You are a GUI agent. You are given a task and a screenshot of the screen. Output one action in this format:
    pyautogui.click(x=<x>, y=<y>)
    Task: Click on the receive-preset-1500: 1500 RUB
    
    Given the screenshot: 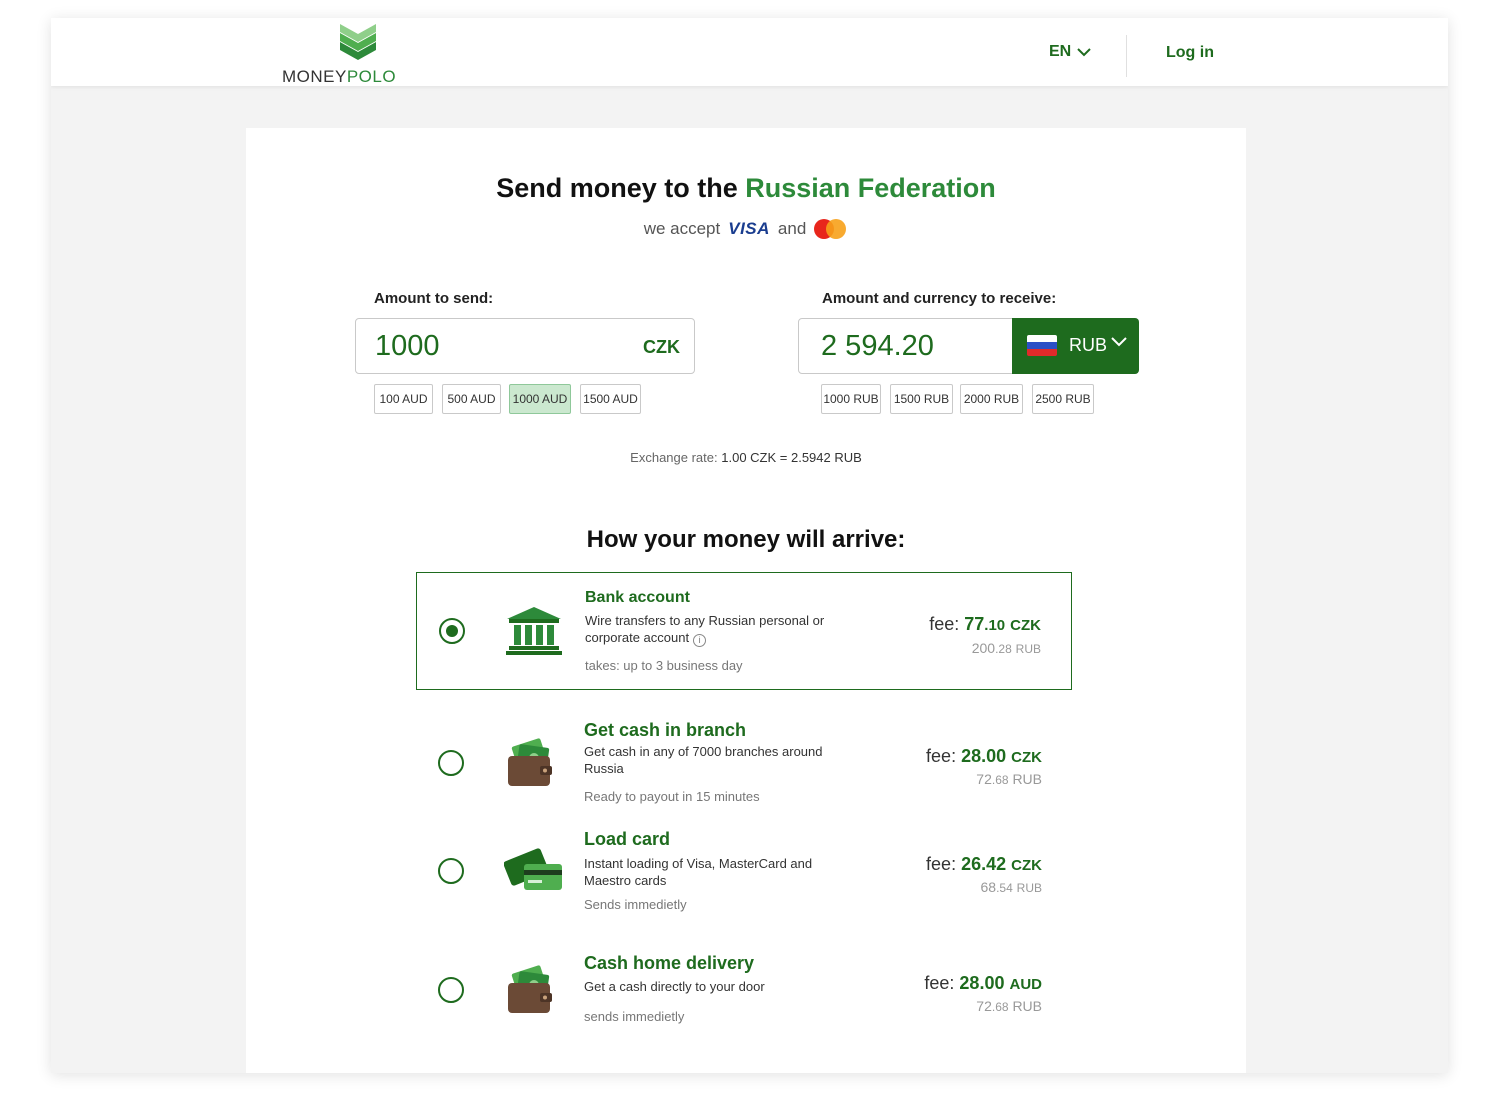 What is the action you would take?
    pyautogui.click(x=921, y=399)
    